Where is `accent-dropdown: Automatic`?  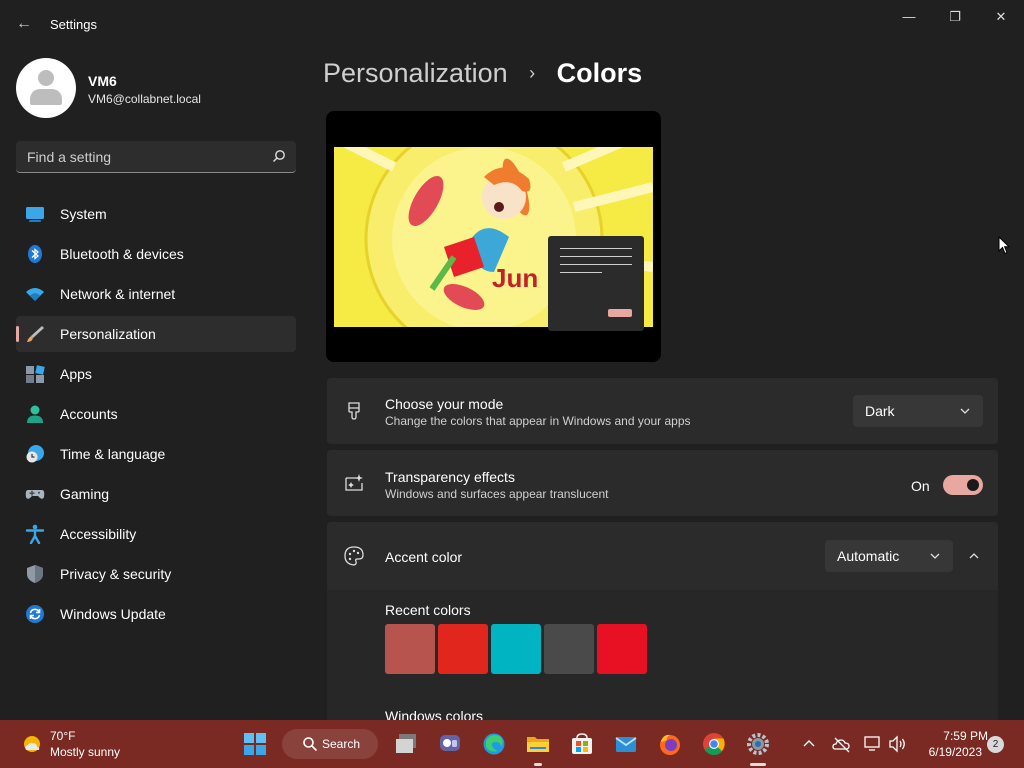 accent-dropdown: Automatic is located at coordinates (889, 556).